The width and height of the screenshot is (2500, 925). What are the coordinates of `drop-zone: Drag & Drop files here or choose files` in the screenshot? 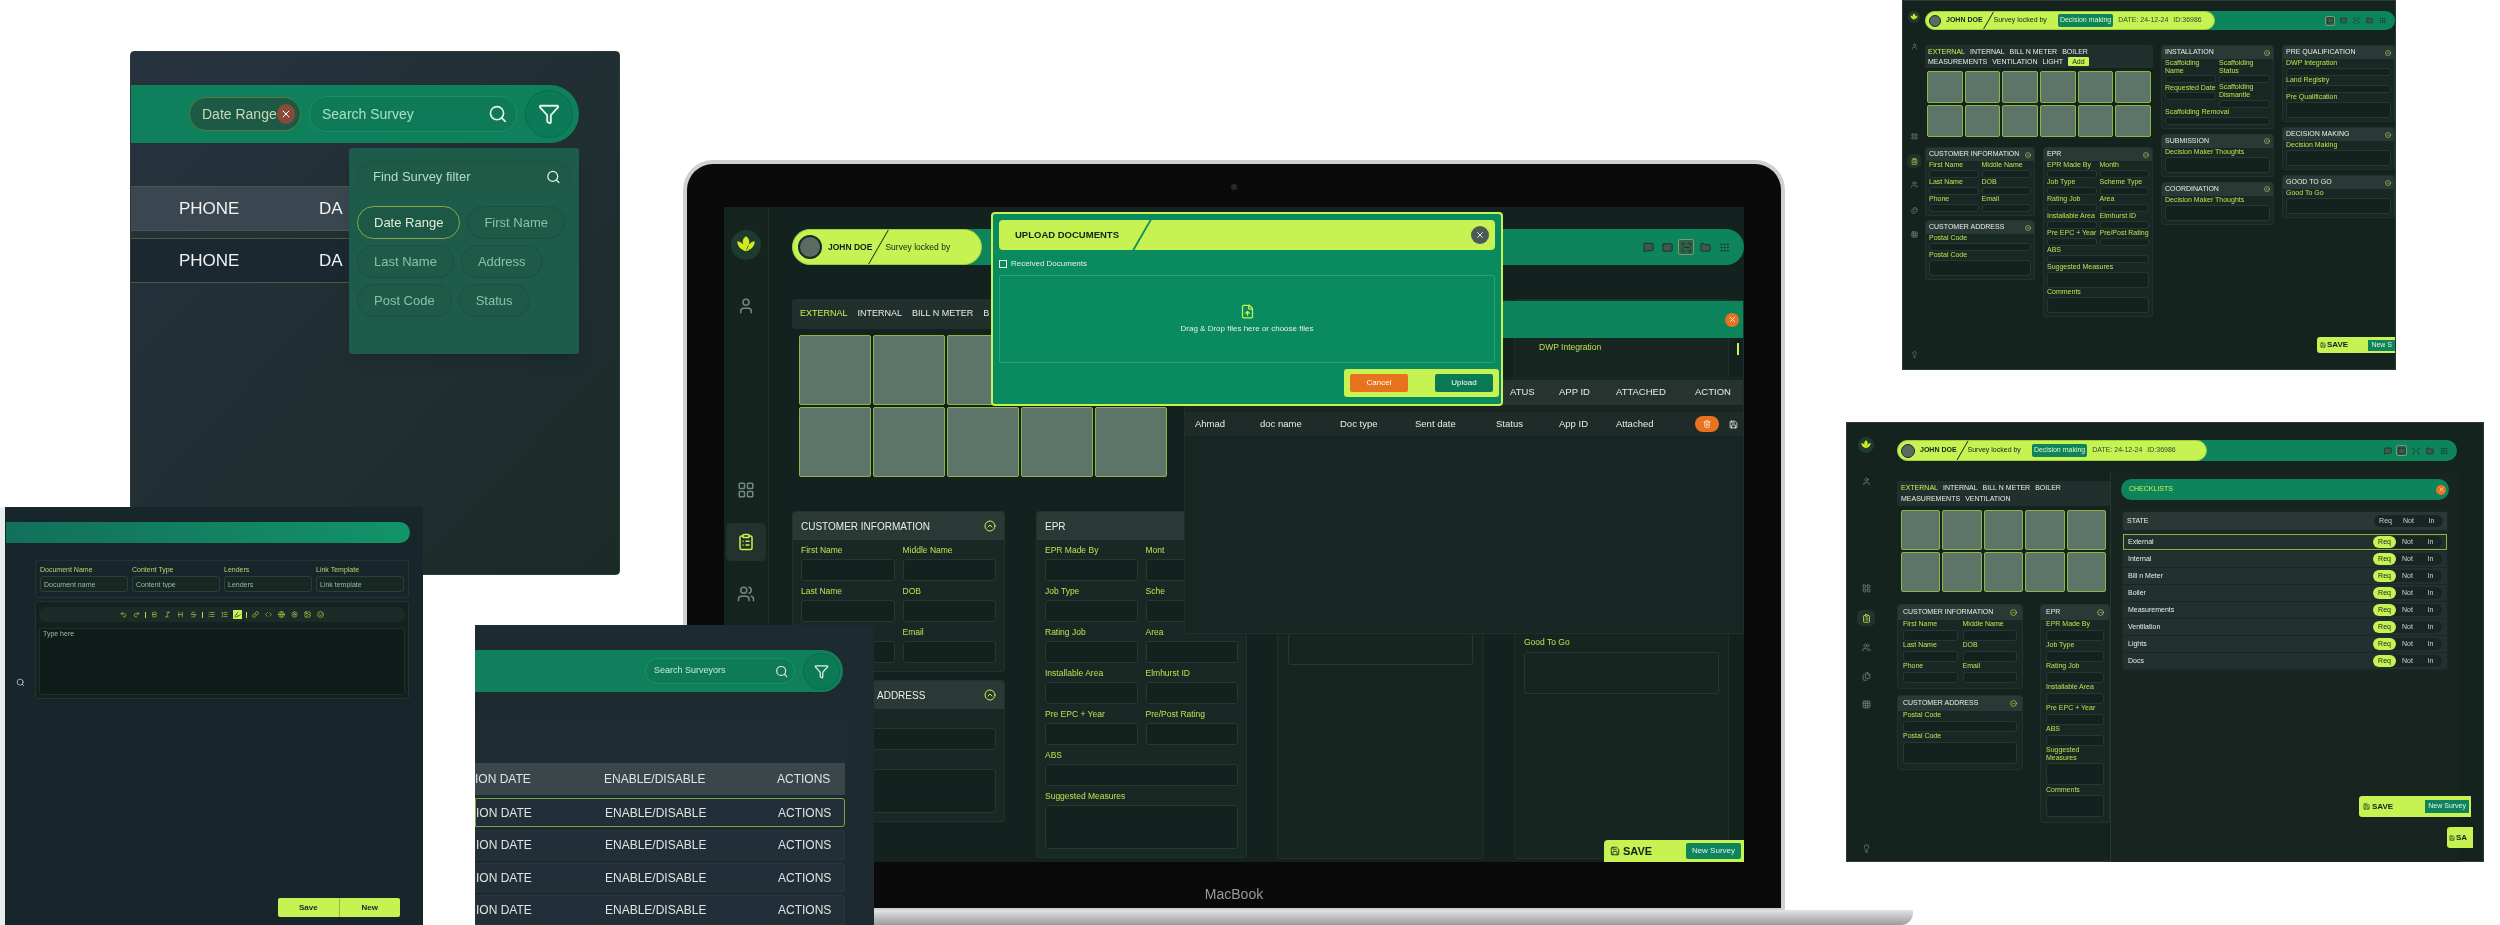 It's located at (1247, 319).